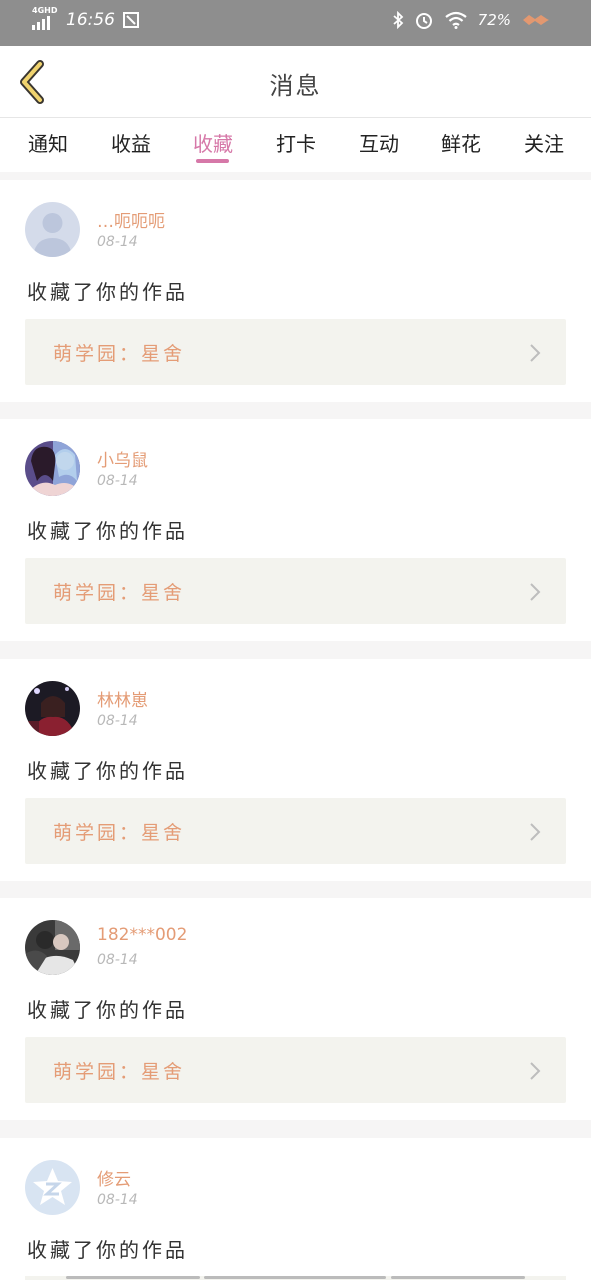 The image size is (591, 1280). What do you see at coordinates (461, 142) in the screenshot?
I see `tab-flowers: 鲜花` at bounding box center [461, 142].